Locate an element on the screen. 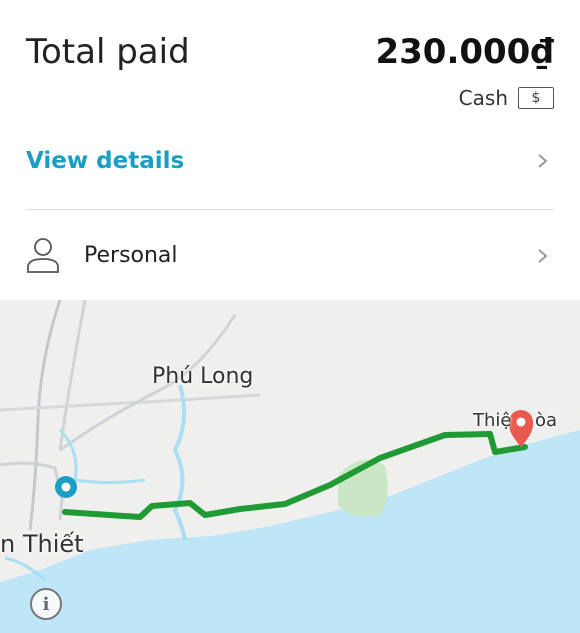 The height and width of the screenshot is (633, 580). view-details-label: View details is located at coordinates (105, 161).